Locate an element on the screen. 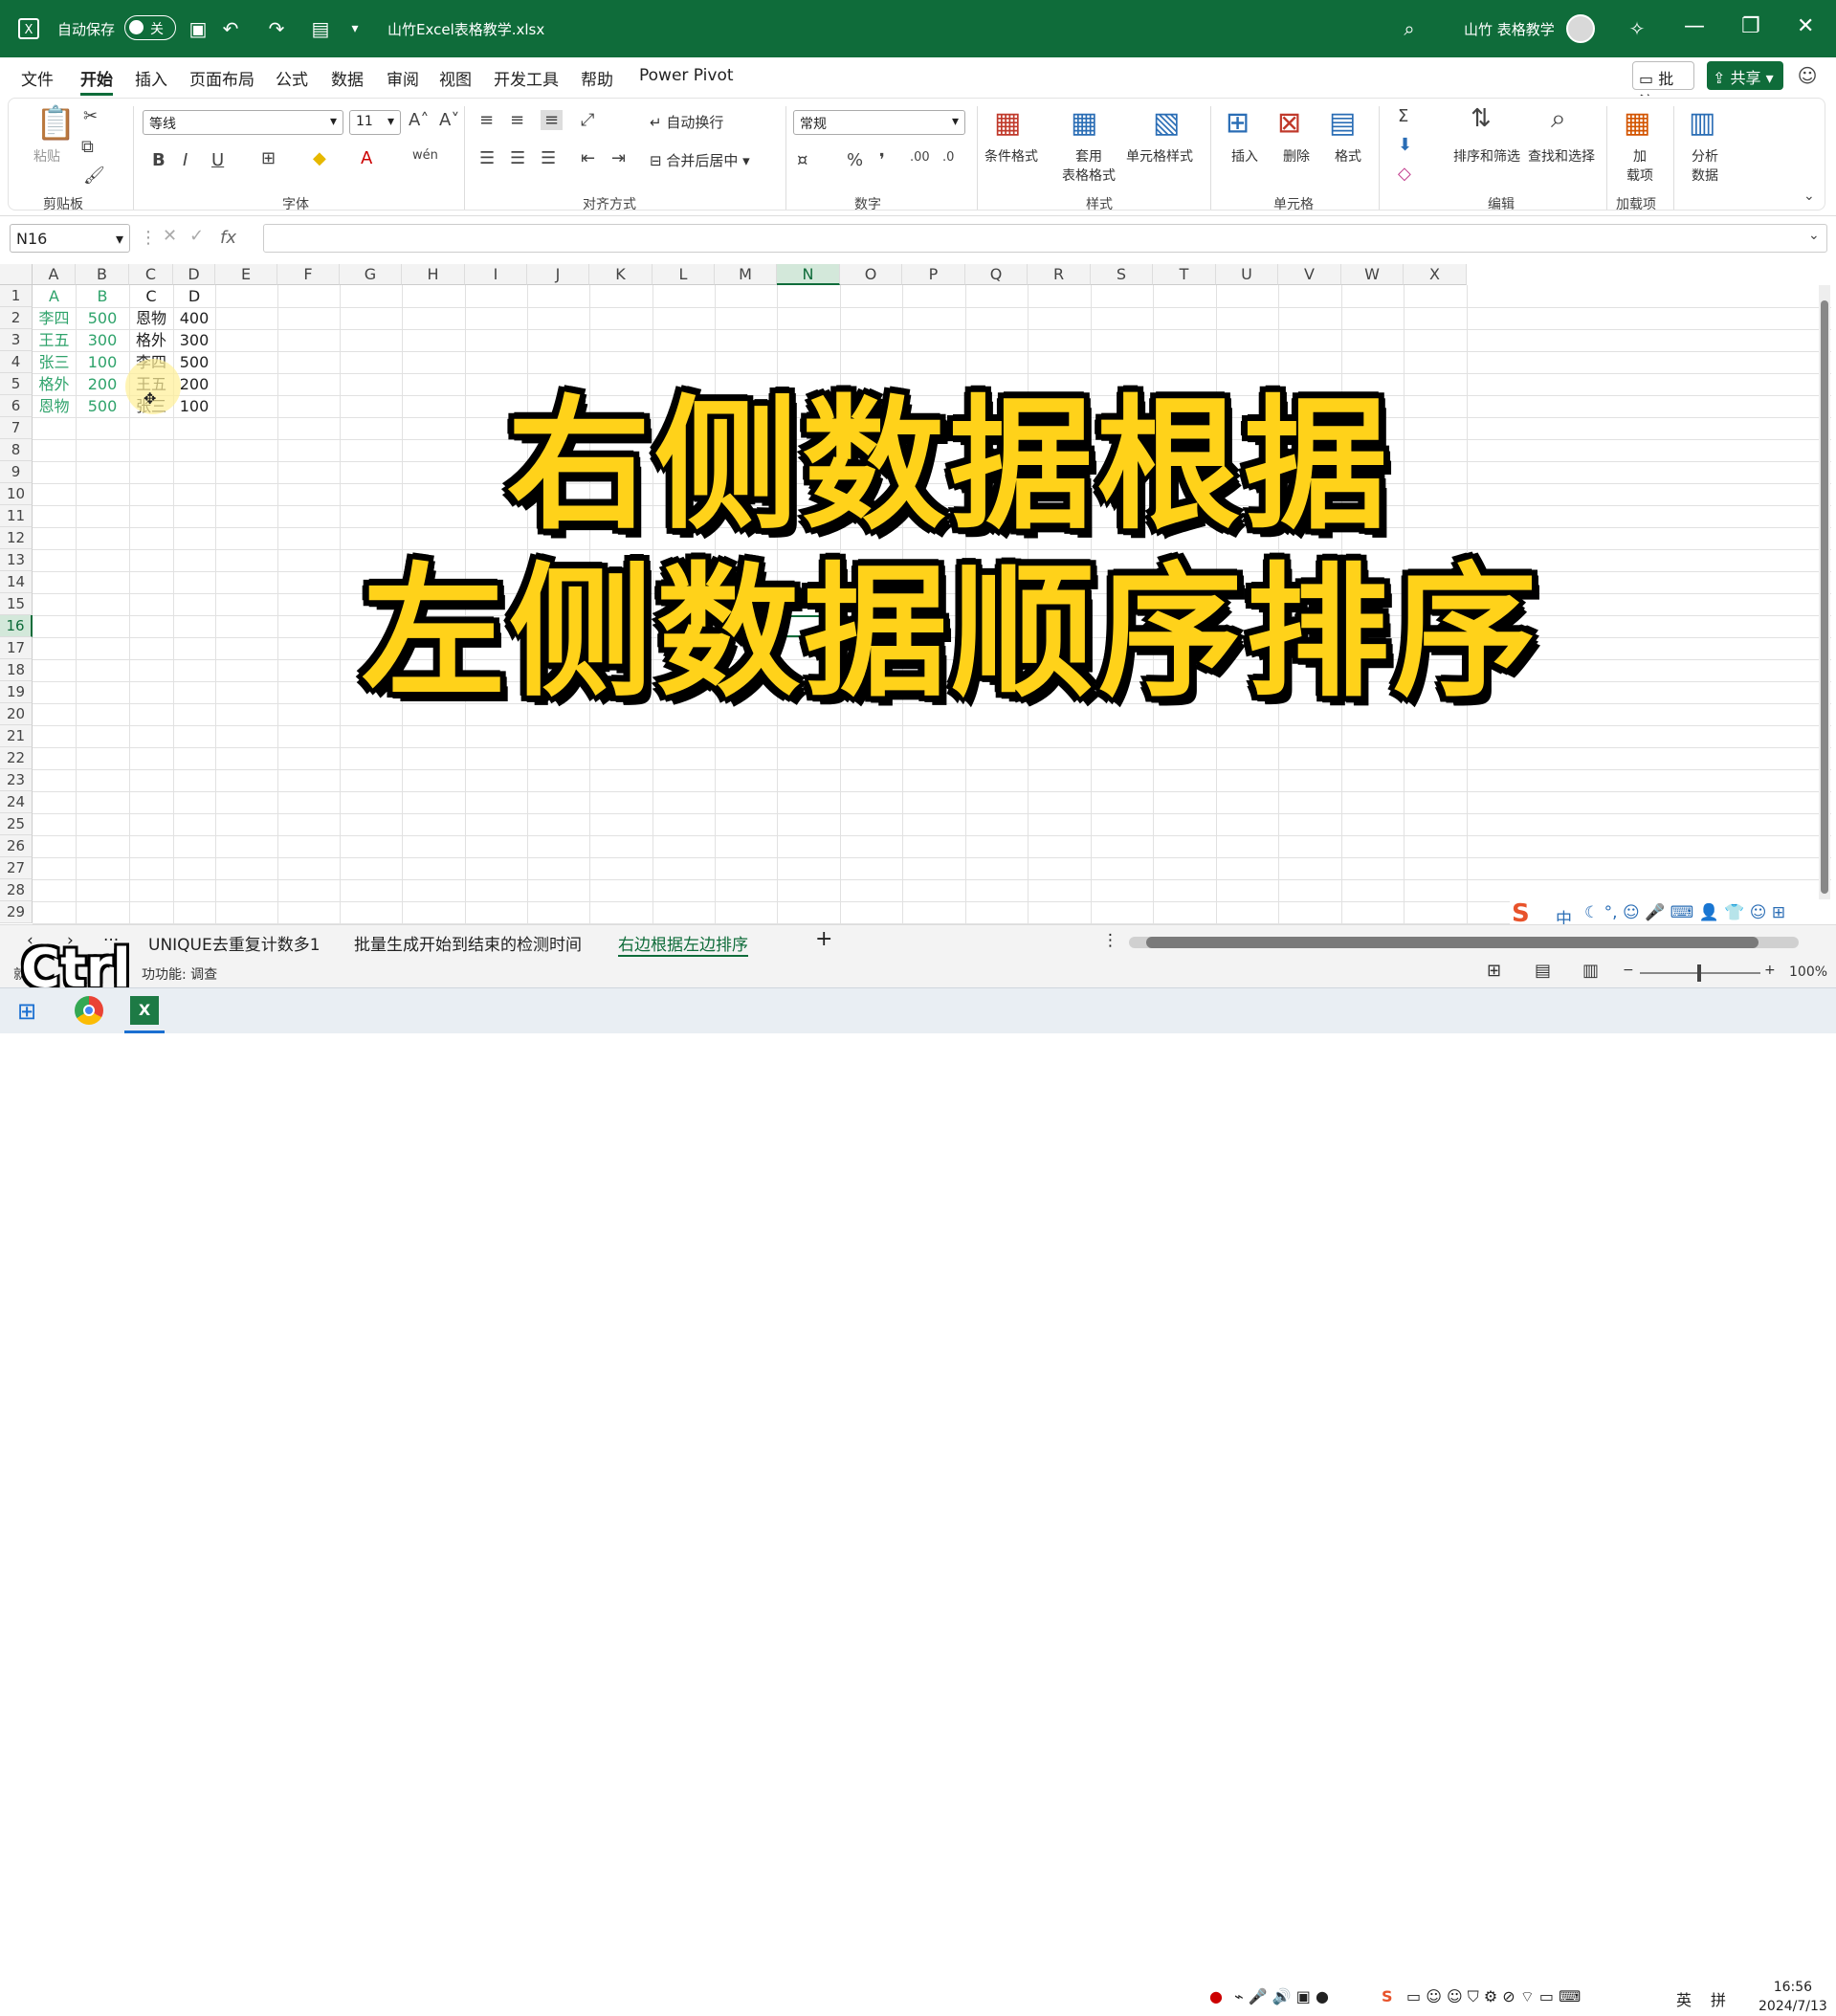 This screenshot has height=2016, width=1836. chrome-icon is located at coordinates (89, 1010).